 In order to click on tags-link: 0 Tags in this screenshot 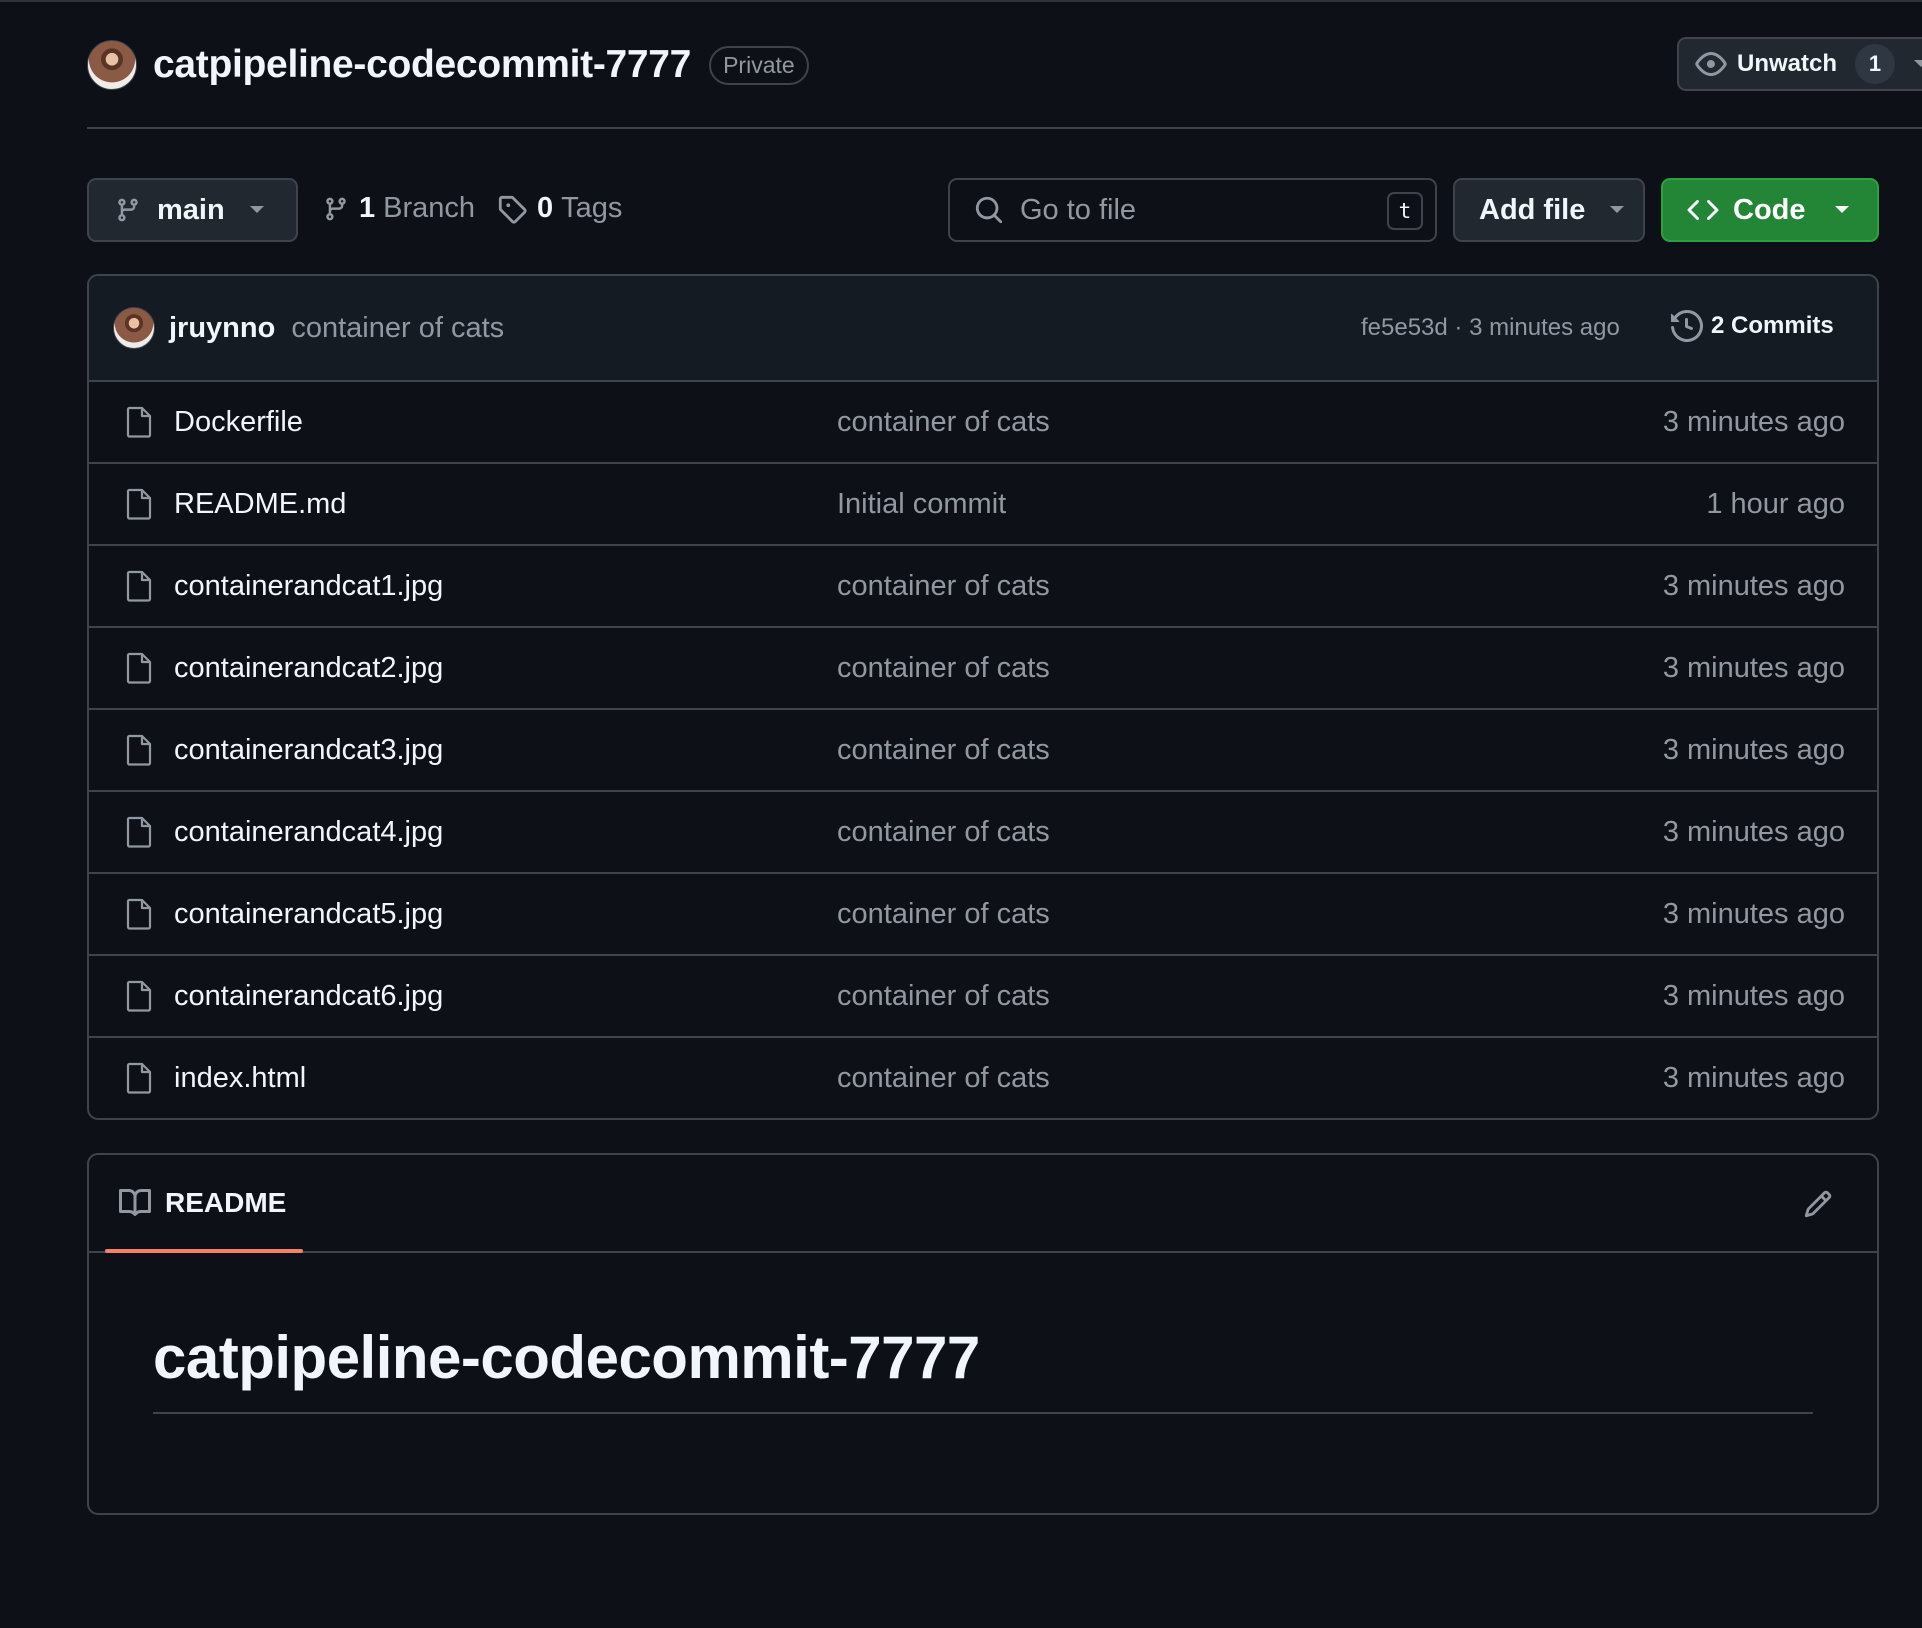, I will do `click(559, 208)`.